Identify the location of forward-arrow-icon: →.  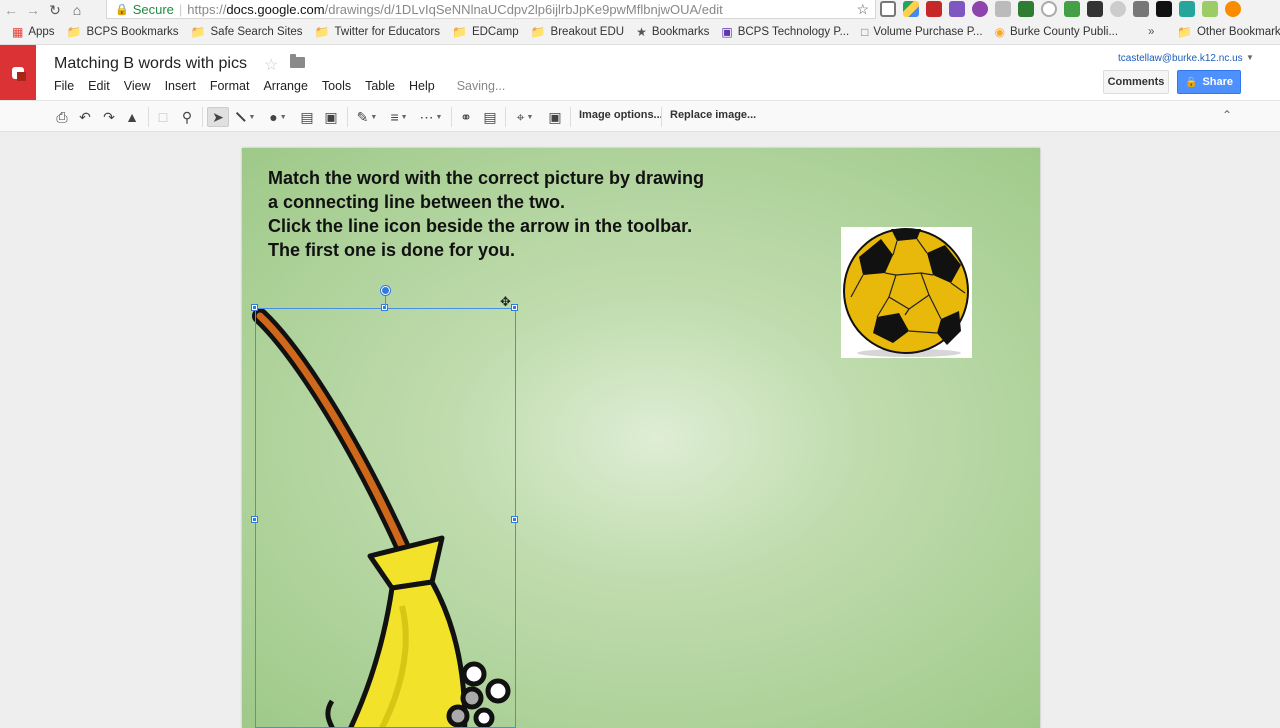
(33, 10).